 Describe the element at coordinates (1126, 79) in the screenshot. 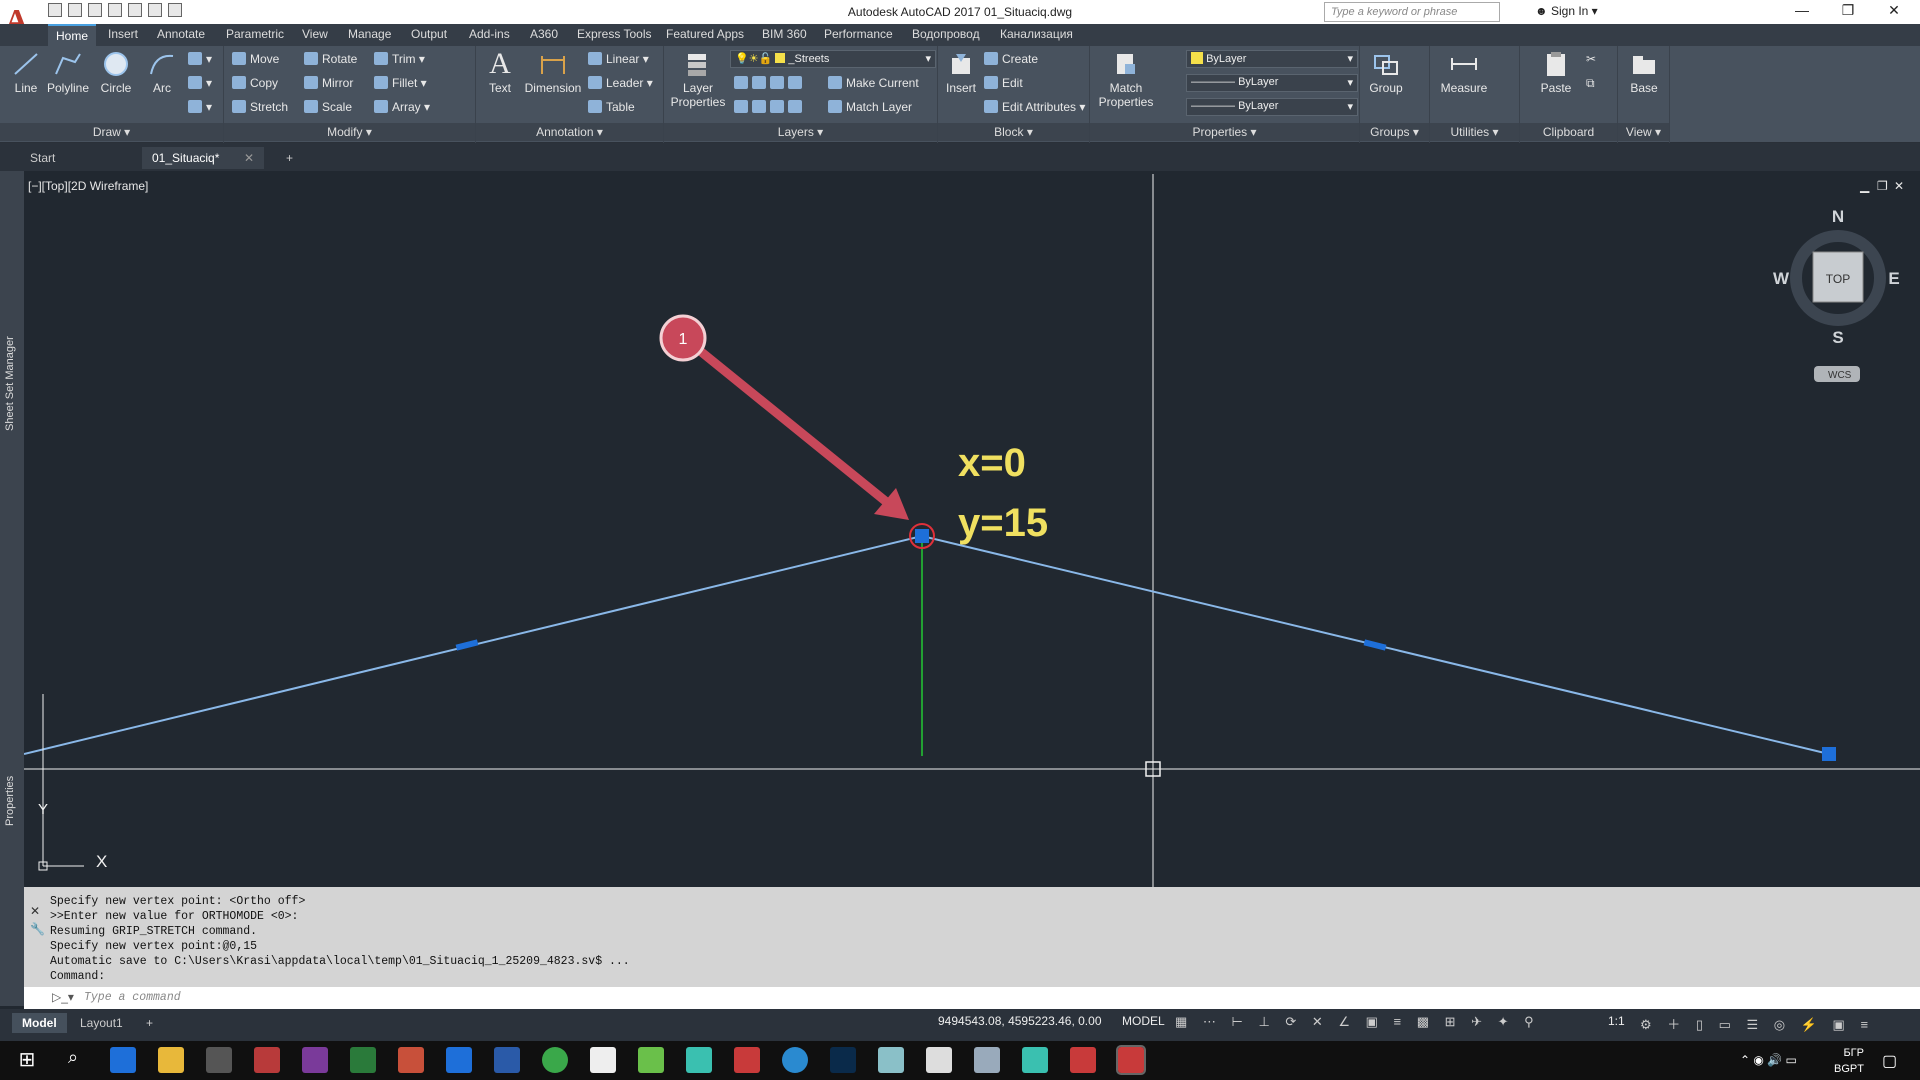

I see `match-properties-button: Match Properties` at that location.